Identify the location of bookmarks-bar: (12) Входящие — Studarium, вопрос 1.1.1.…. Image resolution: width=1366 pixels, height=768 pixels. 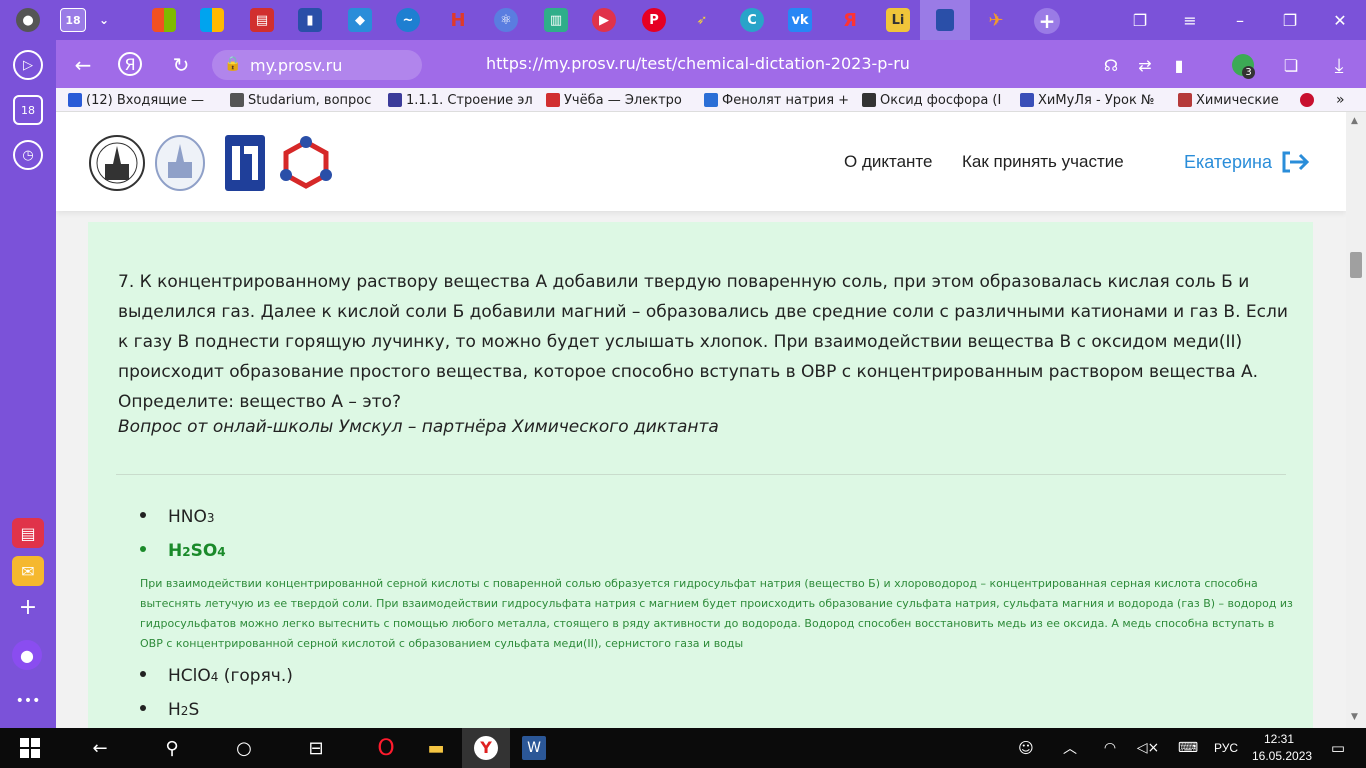
(711, 100).